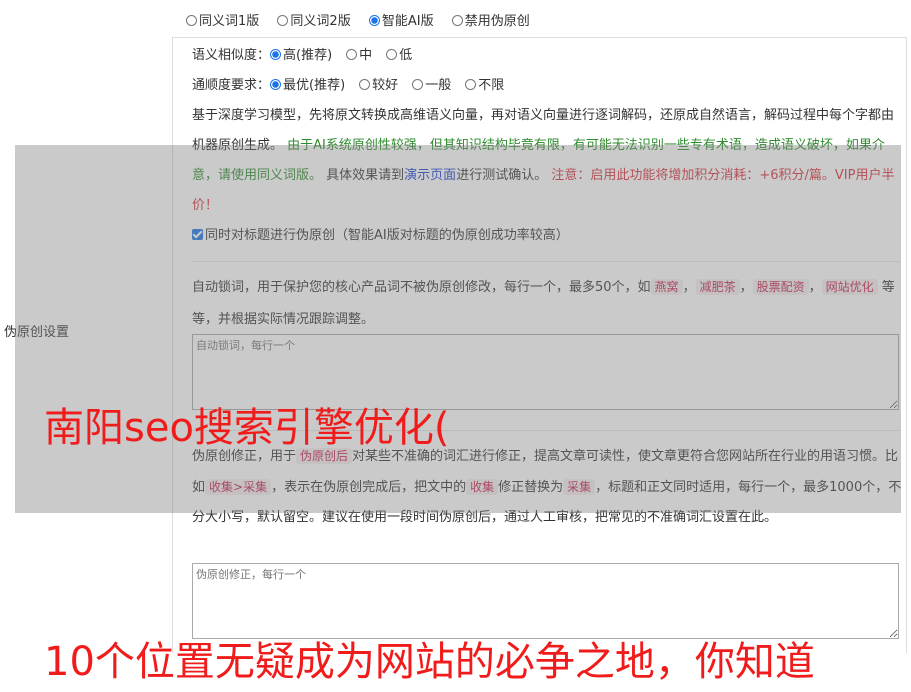 The image size is (911, 692). What do you see at coordinates (365, 19) in the screenshot?
I see `version-options: 同义词1版 同义词2版 智能AI版 禁用伪原创` at bounding box center [365, 19].